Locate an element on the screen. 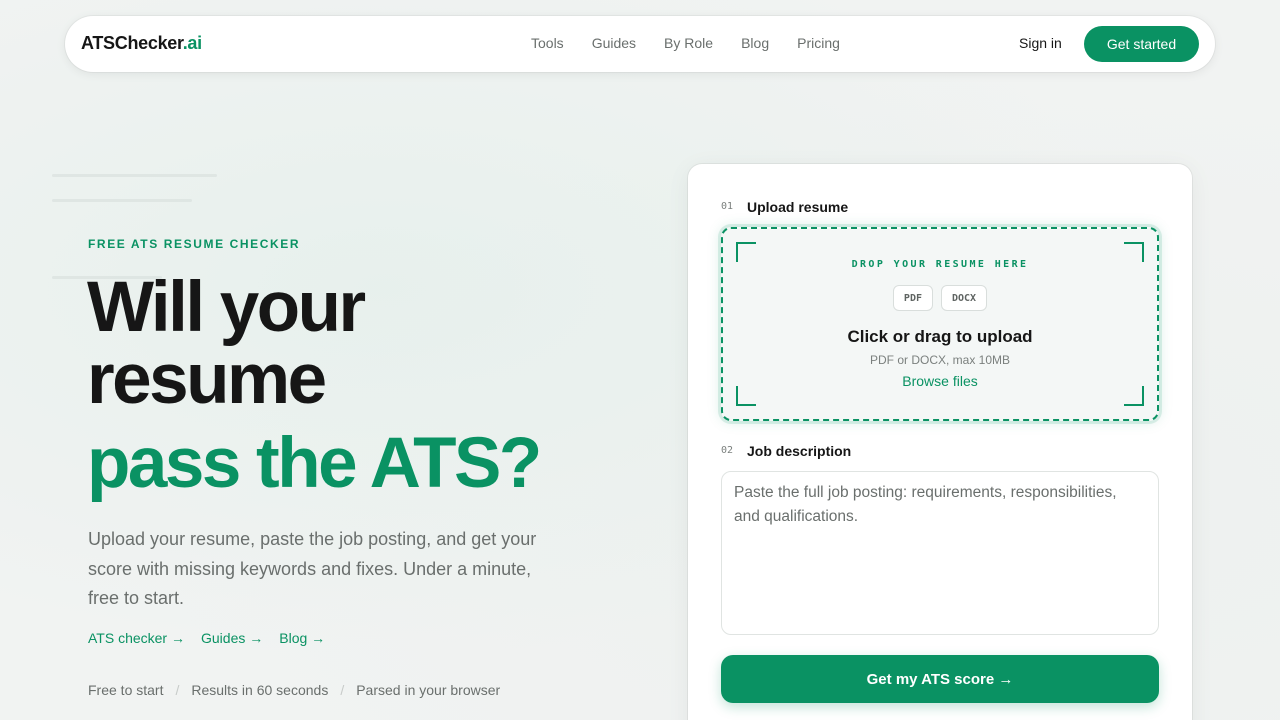 Image resolution: width=1280 pixels, height=720 pixels. browse-files-link: Browse files is located at coordinates (940, 381).